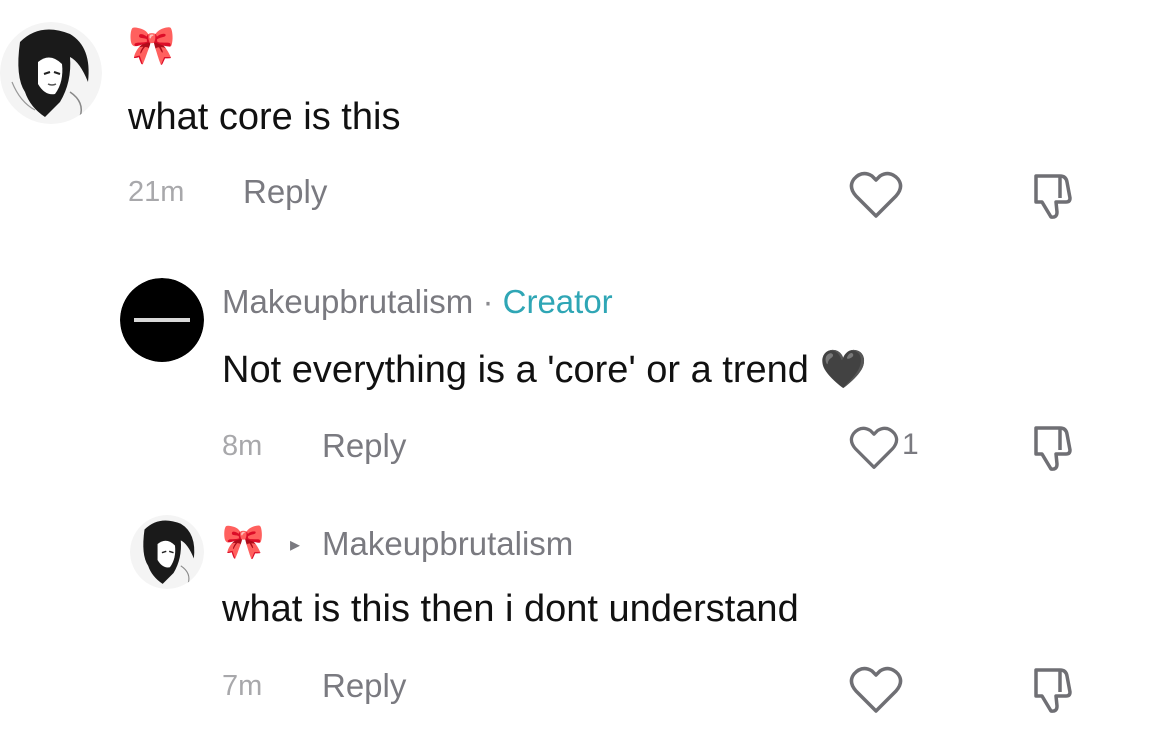 The height and width of the screenshot is (751, 1170). I want to click on comment-username: Makeupbrutalism · Creator, so click(417, 302).